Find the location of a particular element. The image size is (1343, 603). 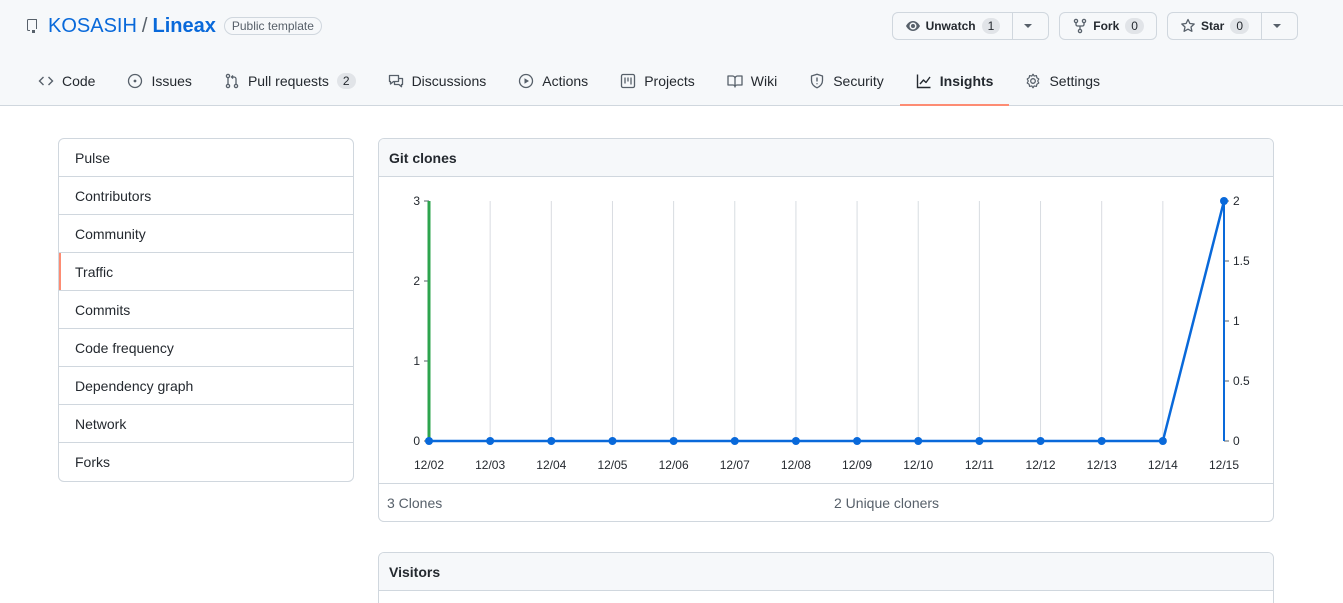

repo-actions: Unwatch 1 Fork 0 Star 0 is located at coordinates (1094, 26).